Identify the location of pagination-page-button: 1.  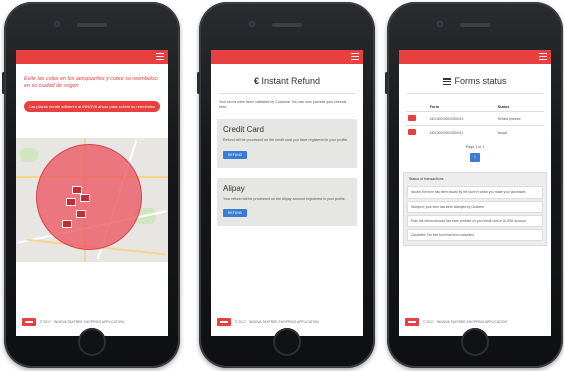
(475, 158).